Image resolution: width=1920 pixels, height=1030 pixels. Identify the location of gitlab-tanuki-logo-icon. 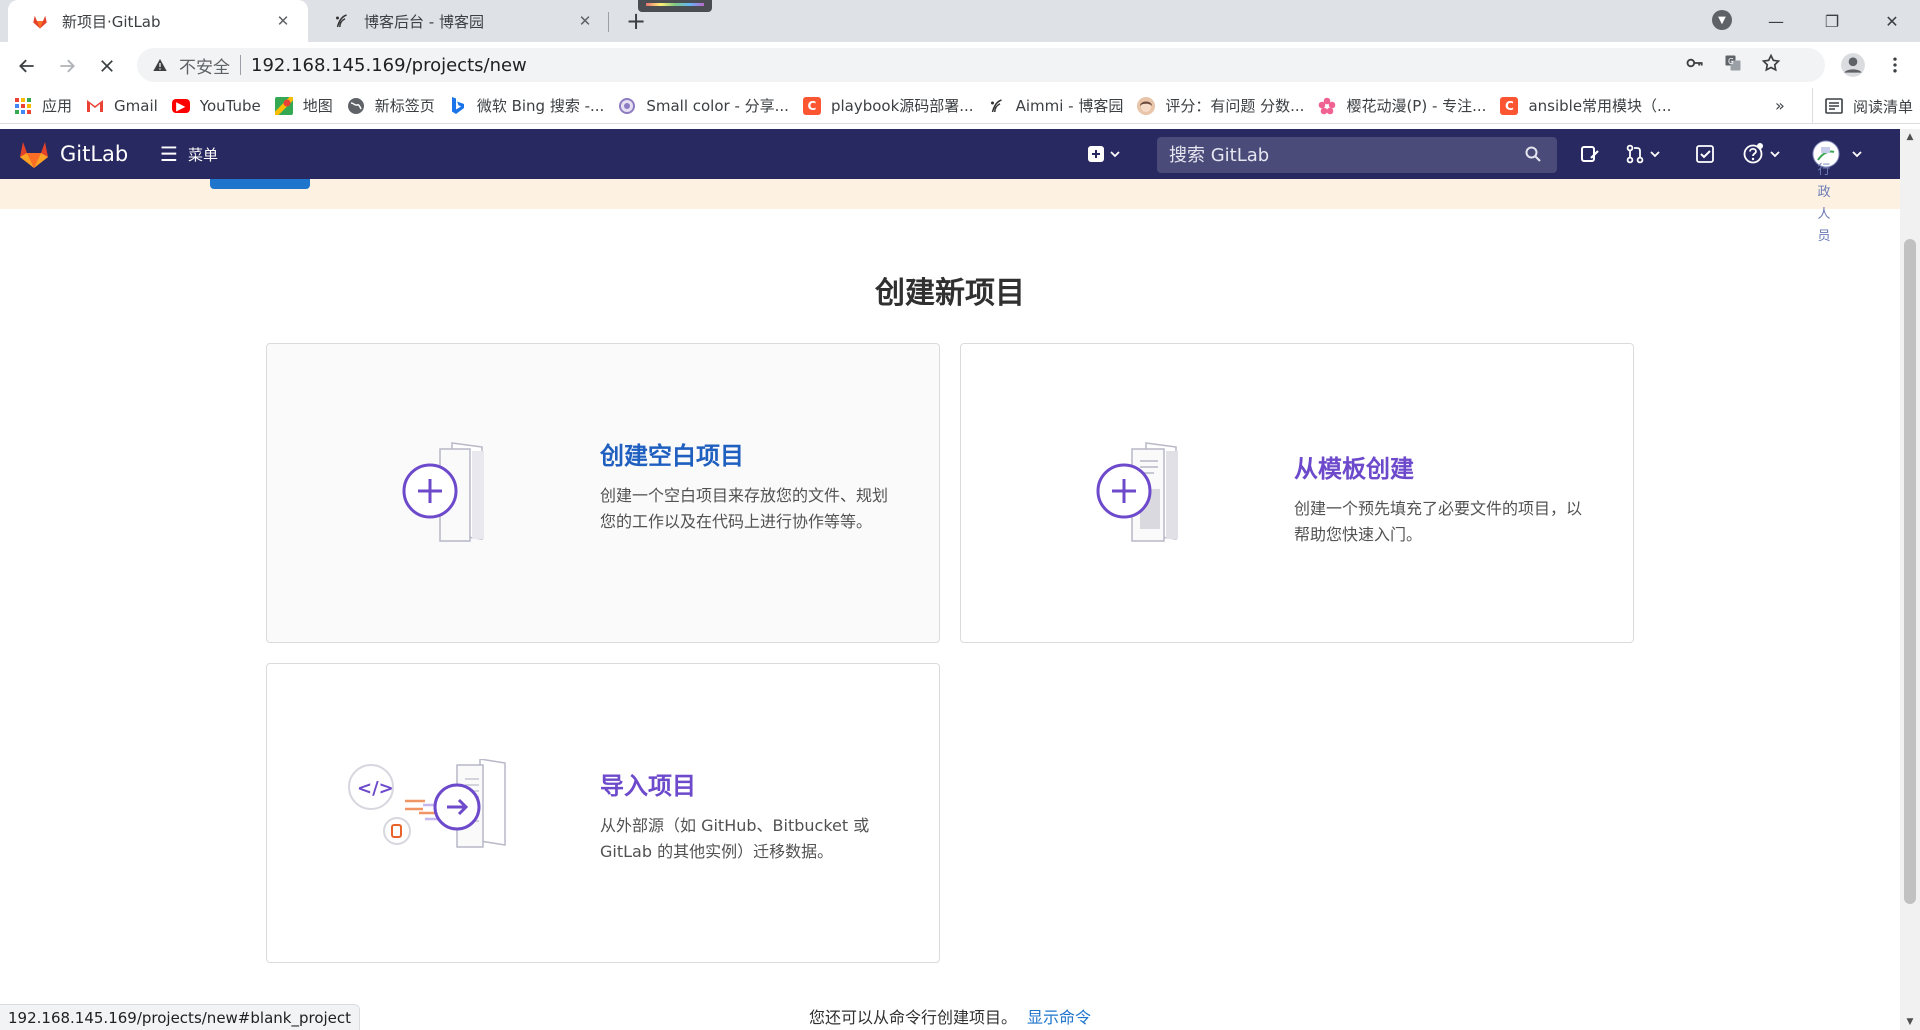
(34, 154).